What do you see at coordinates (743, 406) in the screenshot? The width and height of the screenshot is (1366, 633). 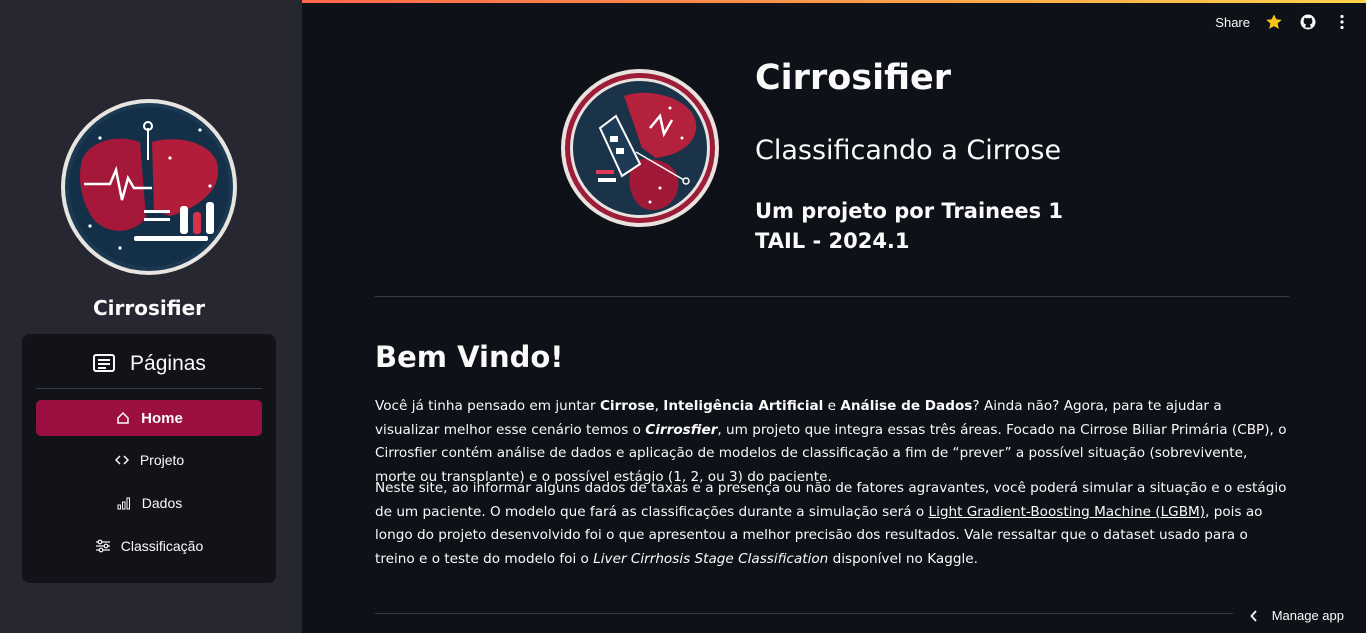 I see `bold-text: Inteligência Artificial` at bounding box center [743, 406].